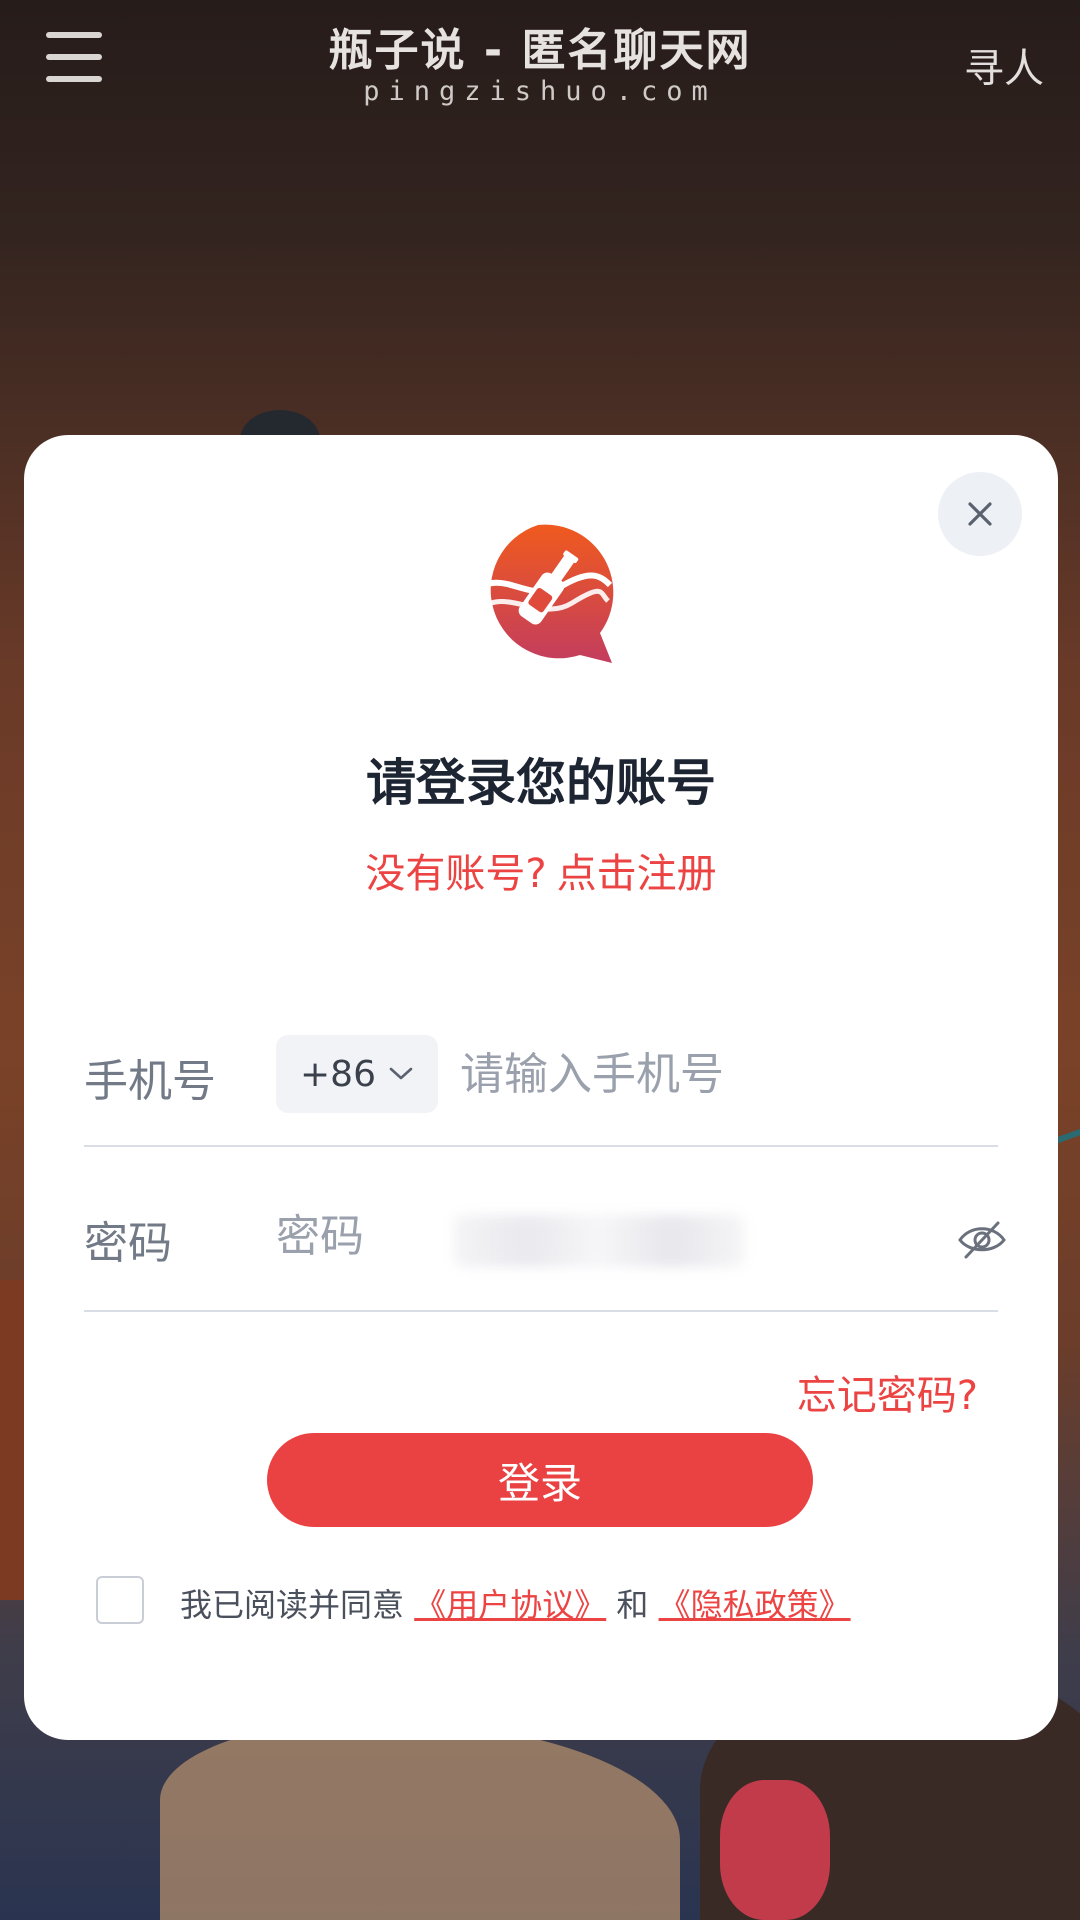 Image resolution: width=1080 pixels, height=1920 pixels. Describe the element at coordinates (599, 1241) in the screenshot. I see `password-autofill-overlay` at that location.